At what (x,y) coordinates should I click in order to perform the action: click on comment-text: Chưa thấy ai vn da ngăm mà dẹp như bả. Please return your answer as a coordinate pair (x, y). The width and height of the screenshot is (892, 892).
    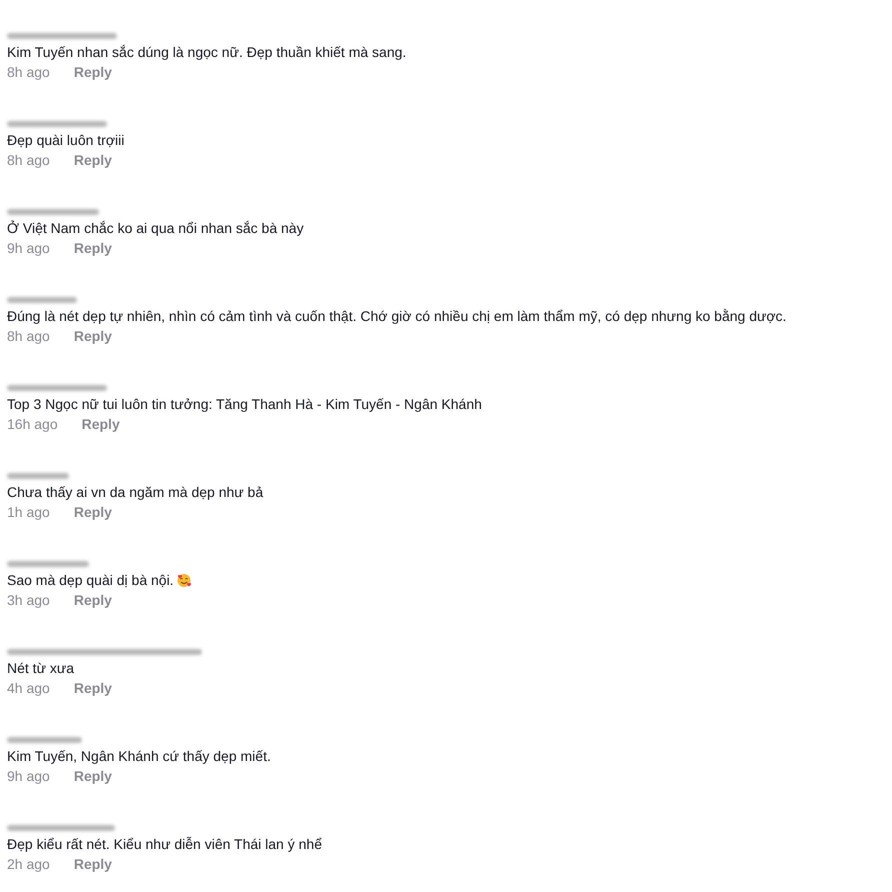
    Looking at the image, I should click on (135, 492).